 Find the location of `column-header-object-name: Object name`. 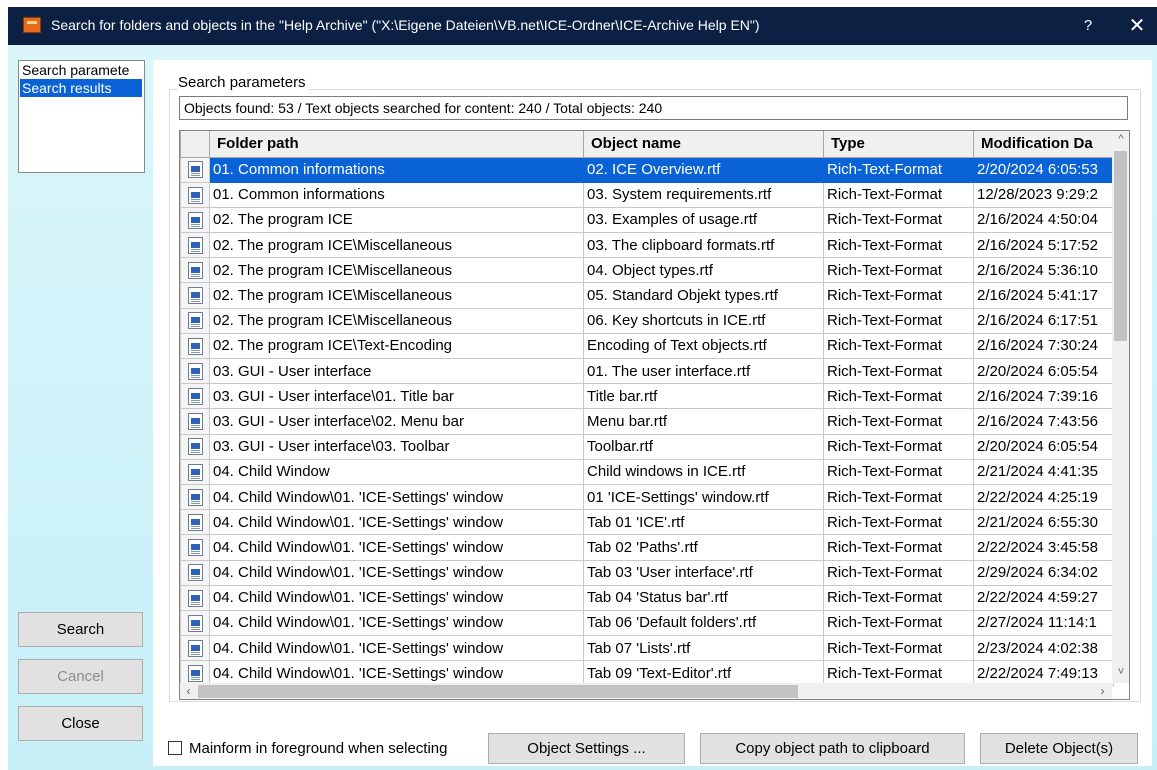

column-header-object-name: Object name is located at coordinates (703, 144).